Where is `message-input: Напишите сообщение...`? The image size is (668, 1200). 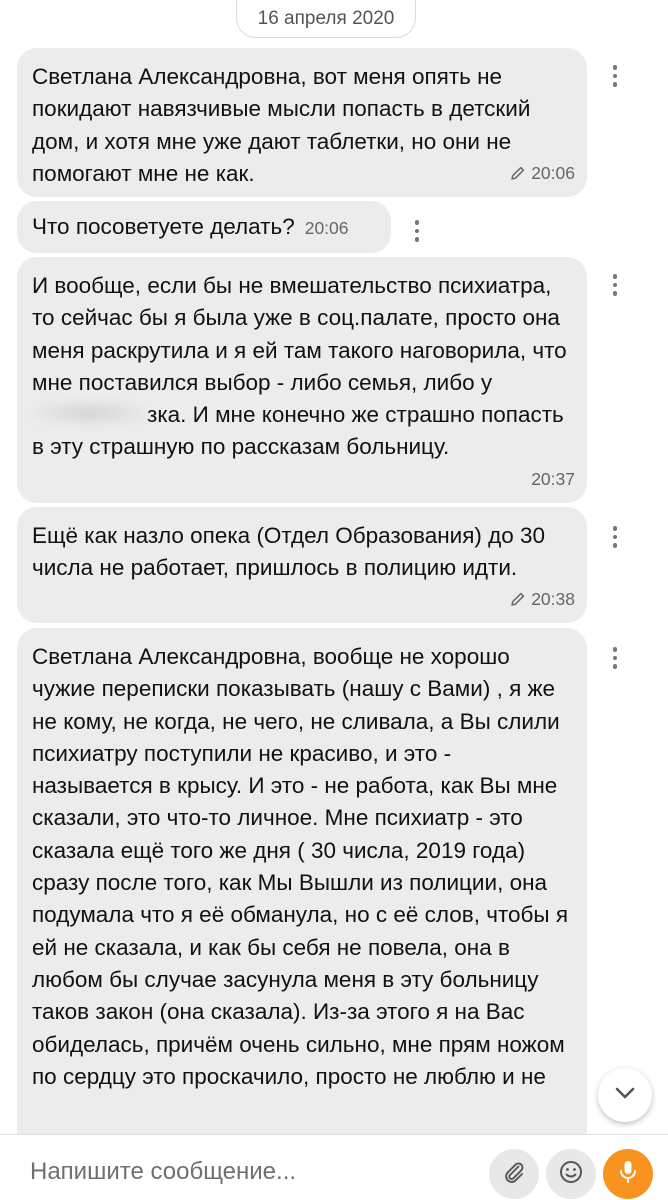 message-input: Напишите сообщение... is located at coordinates (163, 1172).